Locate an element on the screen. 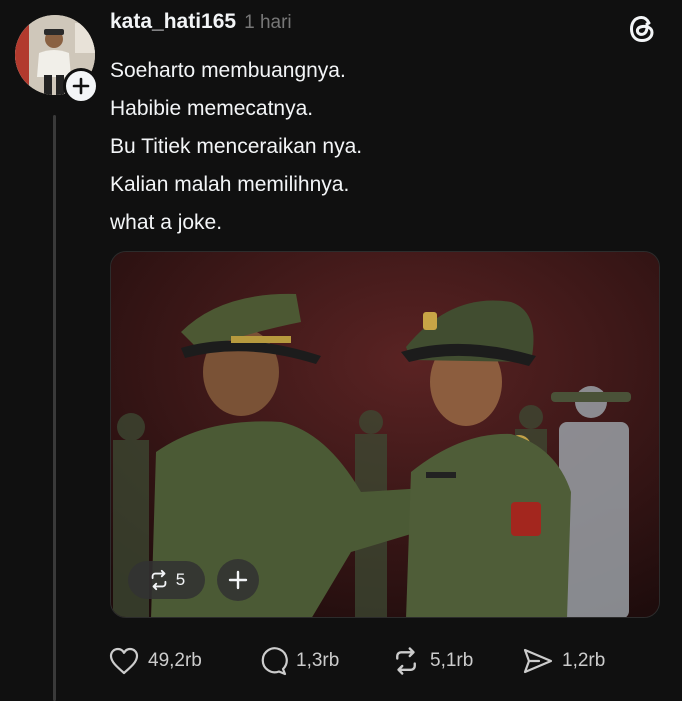  repost-button: 5,1rb is located at coordinates (431, 661).